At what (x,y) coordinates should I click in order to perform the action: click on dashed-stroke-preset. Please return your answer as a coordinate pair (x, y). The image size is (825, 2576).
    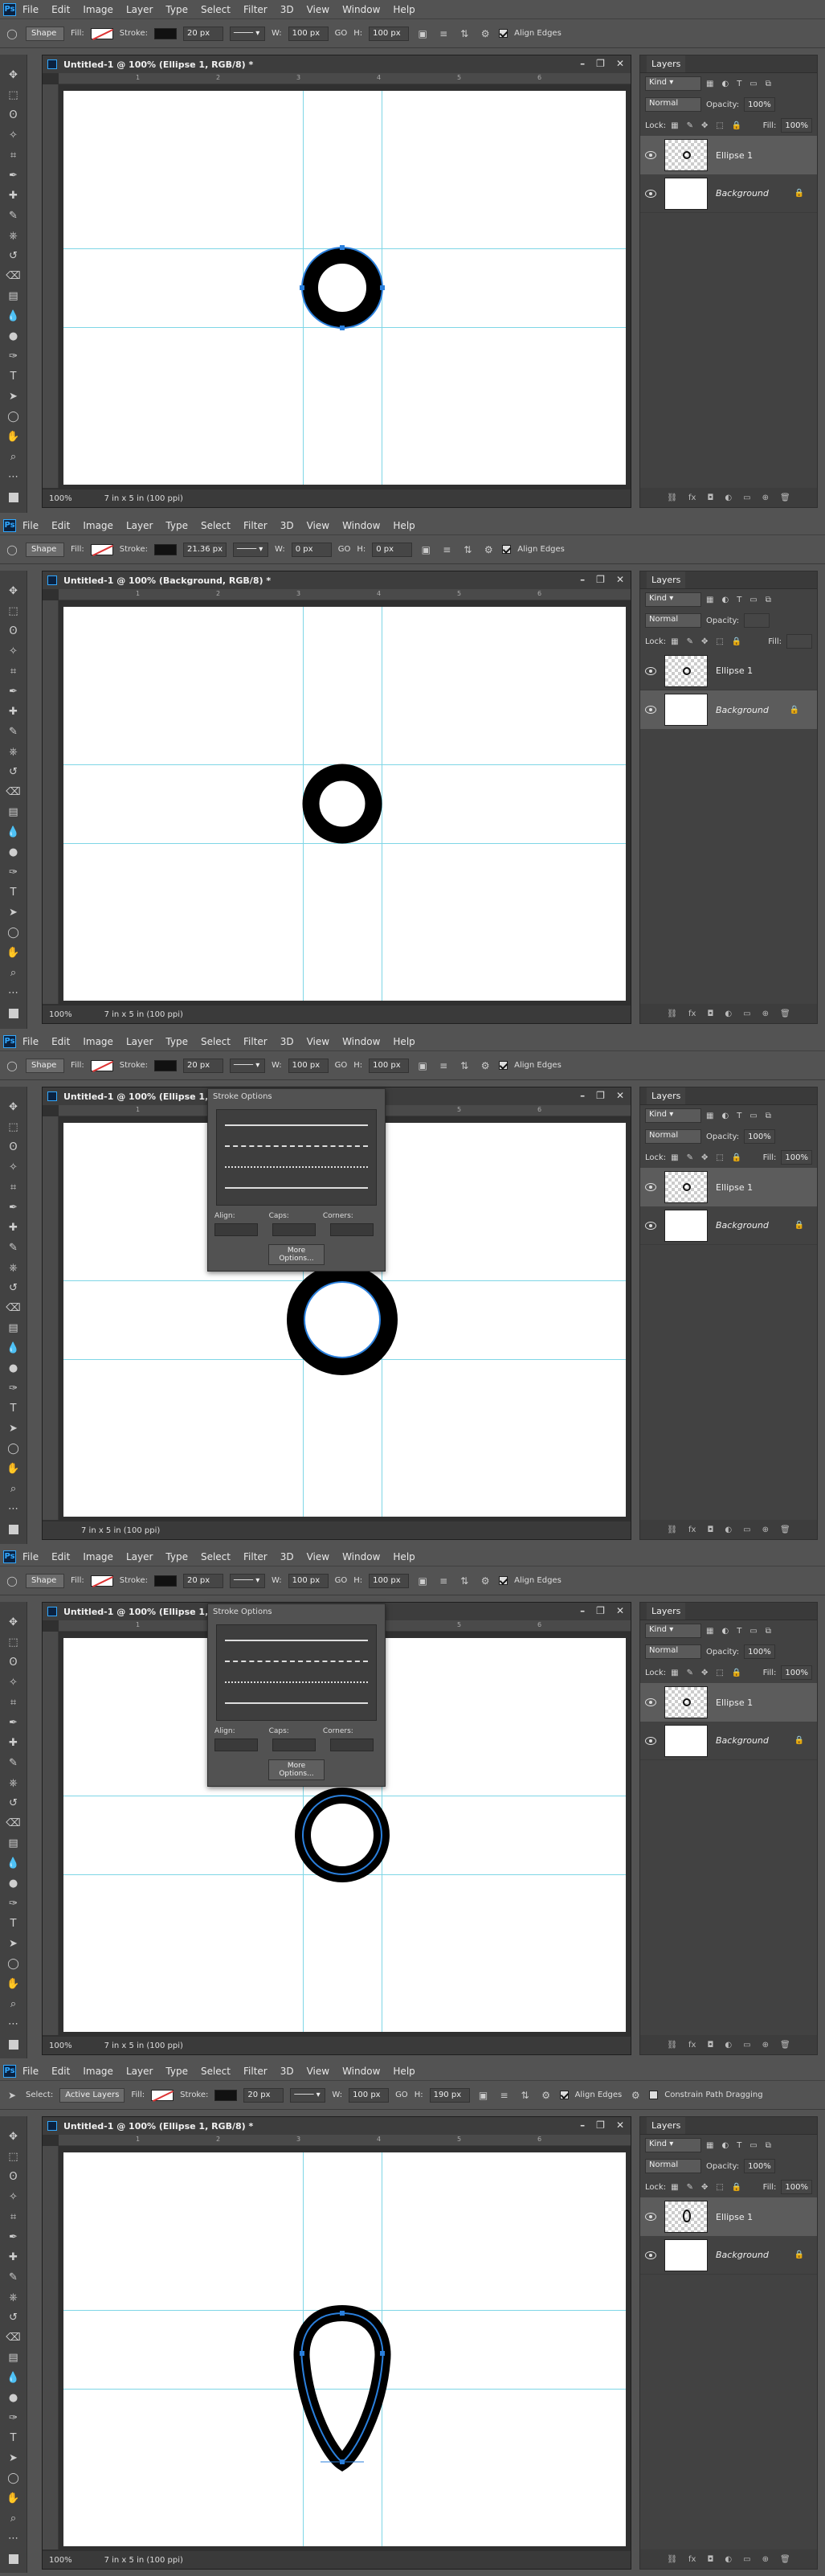
    Looking at the image, I should click on (296, 1661).